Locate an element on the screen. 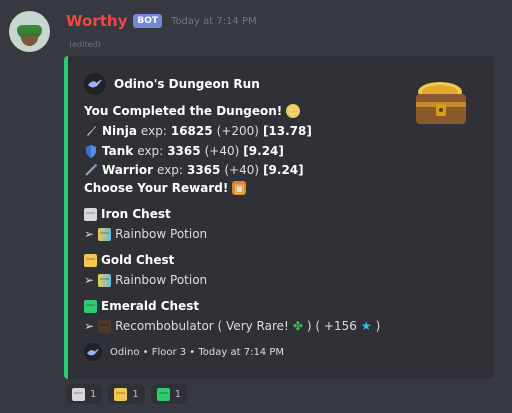 The image size is (512, 413). timestamp: Today at 7:14 PM is located at coordinates (214, 21).